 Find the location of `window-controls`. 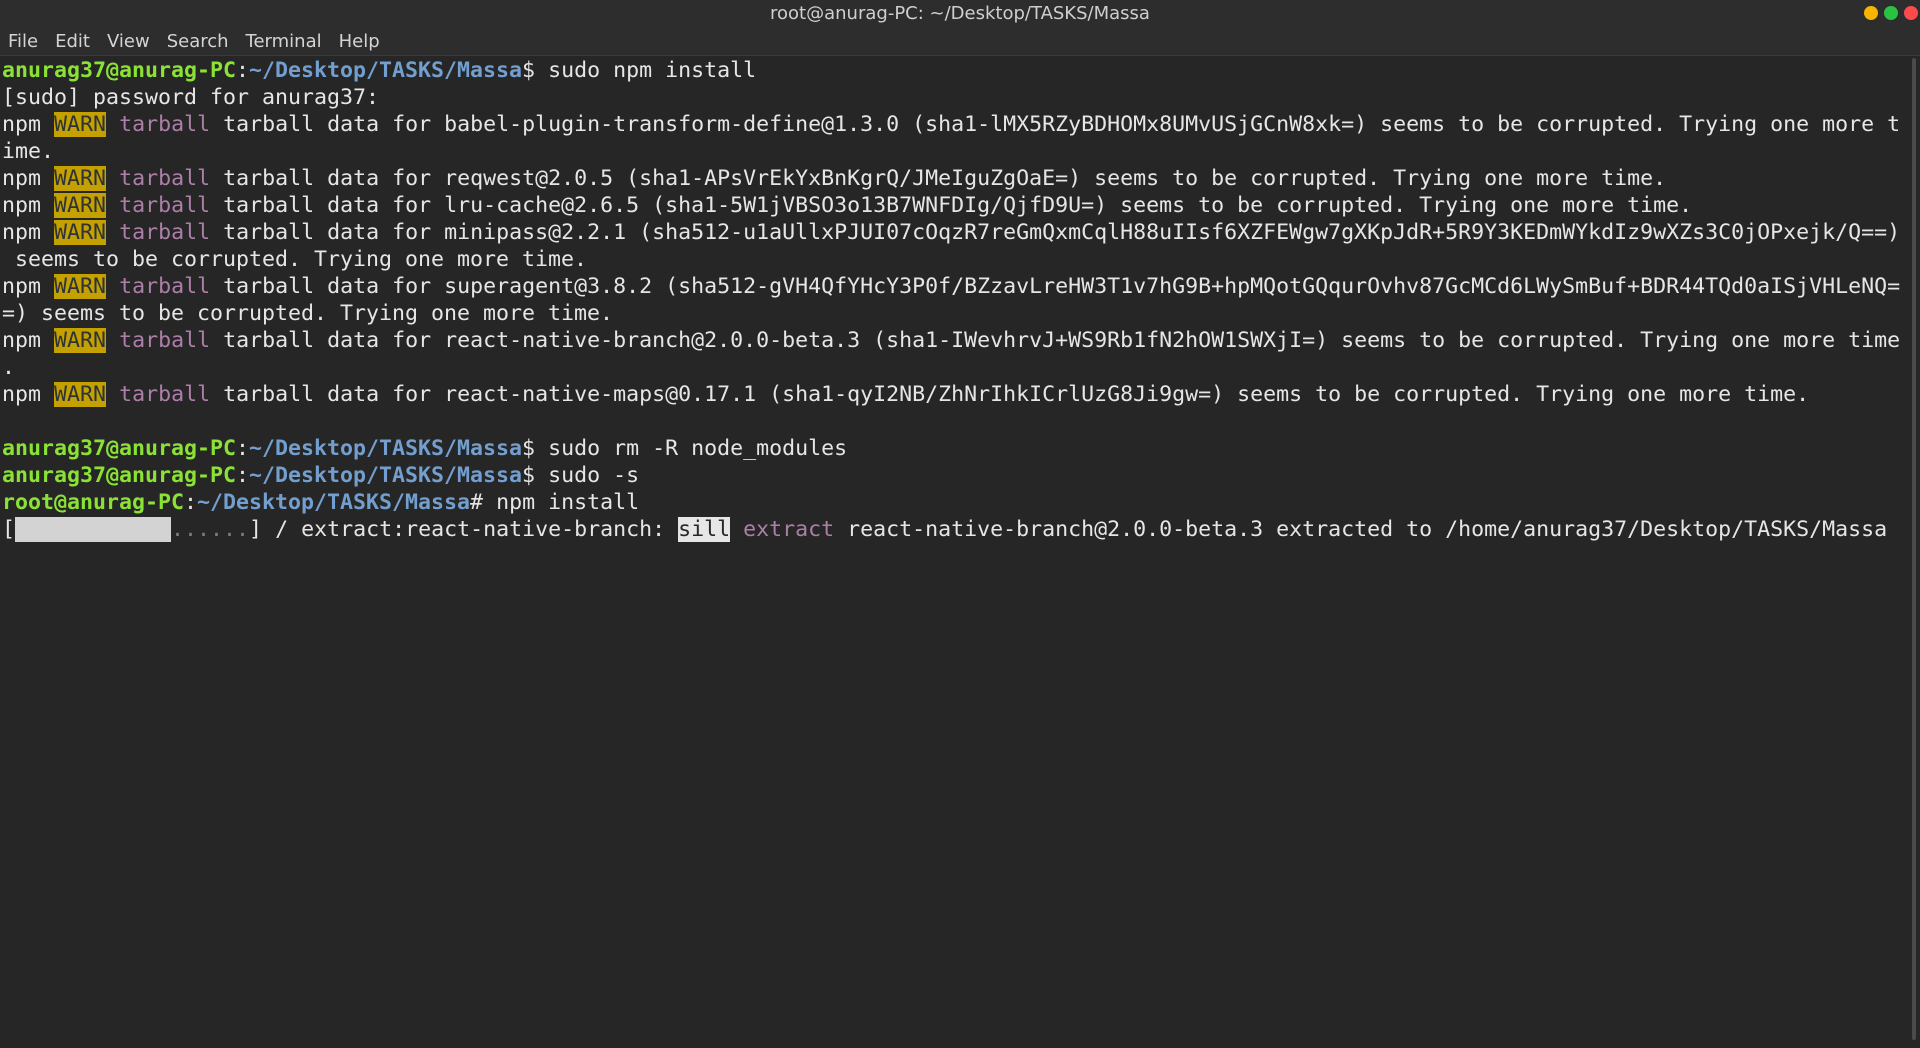

window-controls is located at coordinates (1891, 13).